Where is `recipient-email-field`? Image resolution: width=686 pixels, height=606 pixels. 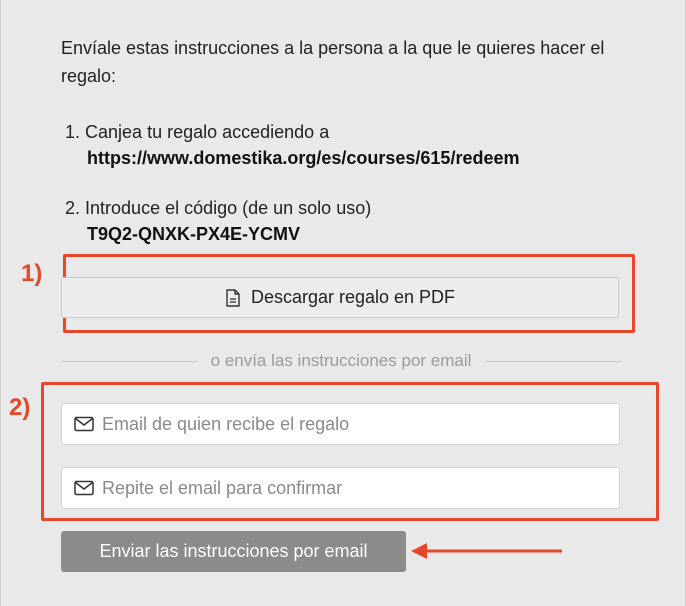
recipient-email-field is located at coordinates (340, 424).